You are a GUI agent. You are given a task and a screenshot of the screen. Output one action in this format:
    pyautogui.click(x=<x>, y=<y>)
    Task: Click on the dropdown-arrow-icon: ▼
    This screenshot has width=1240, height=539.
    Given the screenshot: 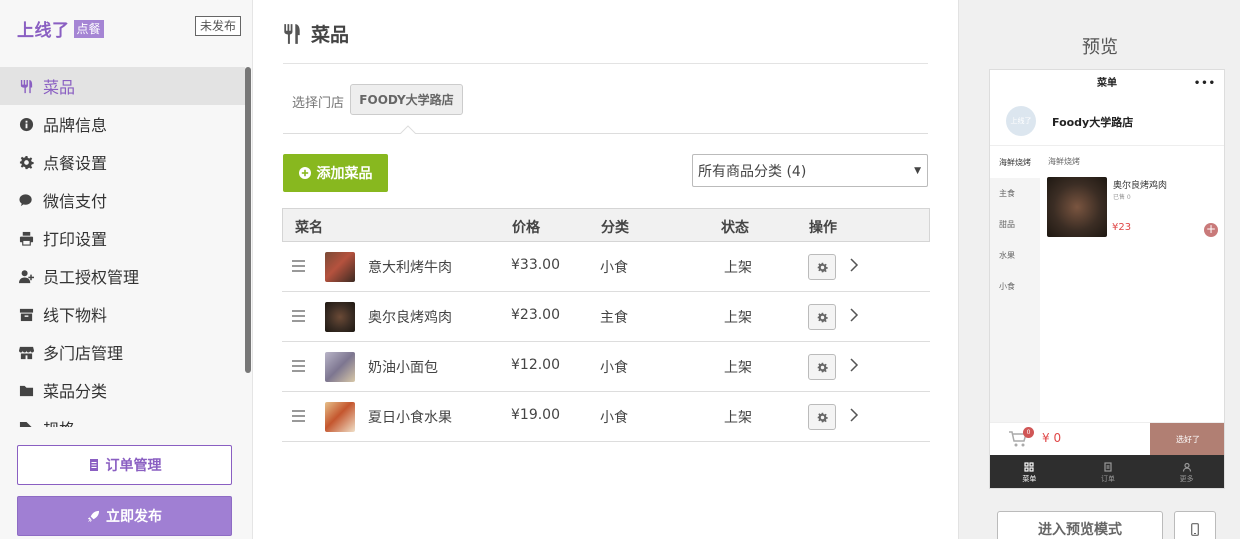 What is the action you would take?
    pyautogui.click(x=917, y=170)
    